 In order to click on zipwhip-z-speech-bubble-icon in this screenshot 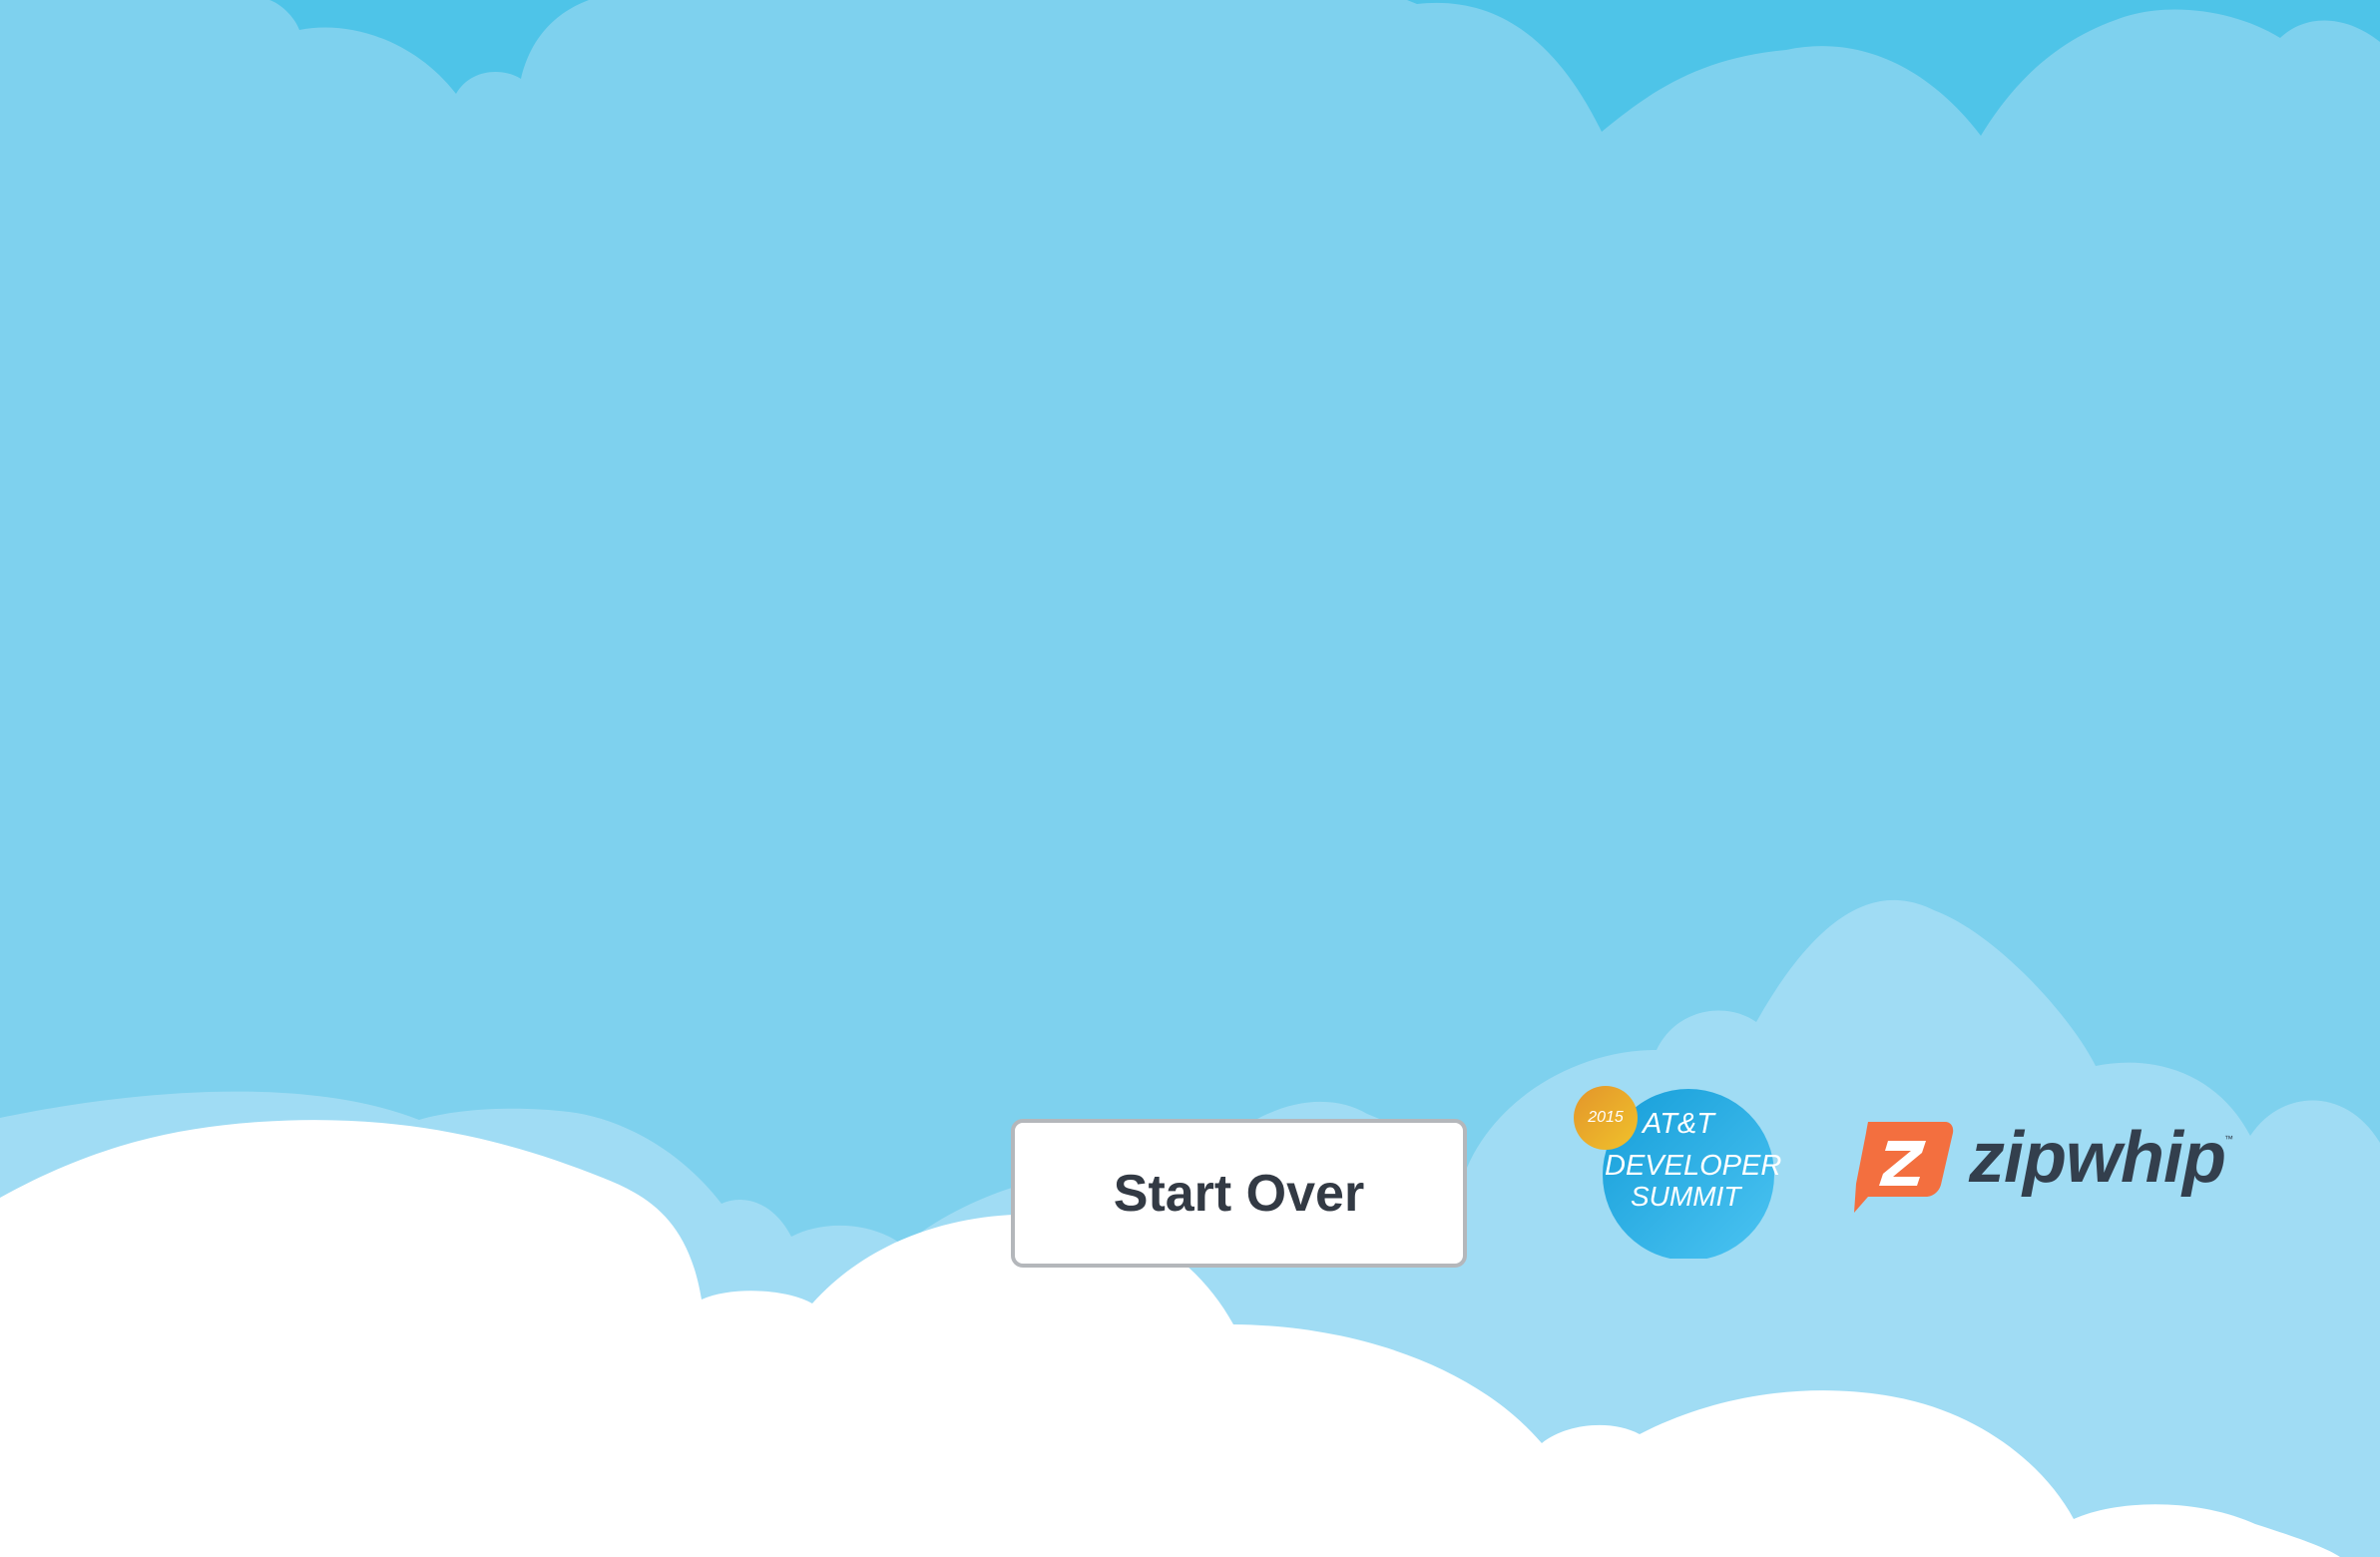, I will do `click(1904, 1167)`.